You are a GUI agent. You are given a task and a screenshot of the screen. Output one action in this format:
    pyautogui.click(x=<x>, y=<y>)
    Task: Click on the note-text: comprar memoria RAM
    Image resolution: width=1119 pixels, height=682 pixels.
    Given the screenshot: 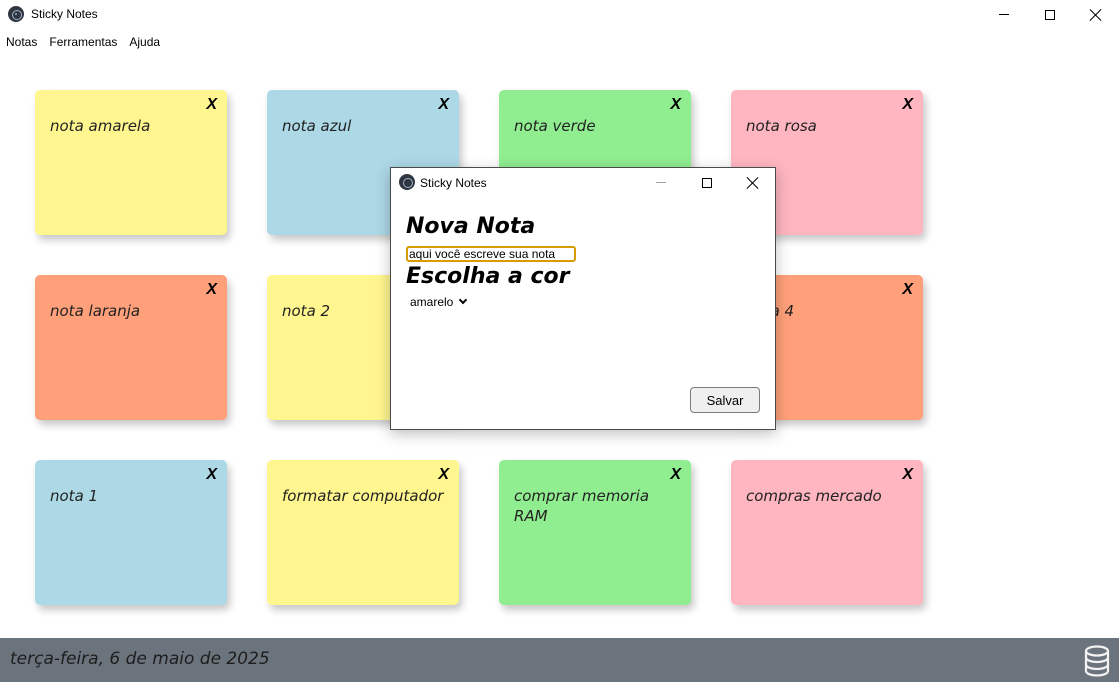 What is the action you would take?
    pyautogui.click(x=598, y=506)
    